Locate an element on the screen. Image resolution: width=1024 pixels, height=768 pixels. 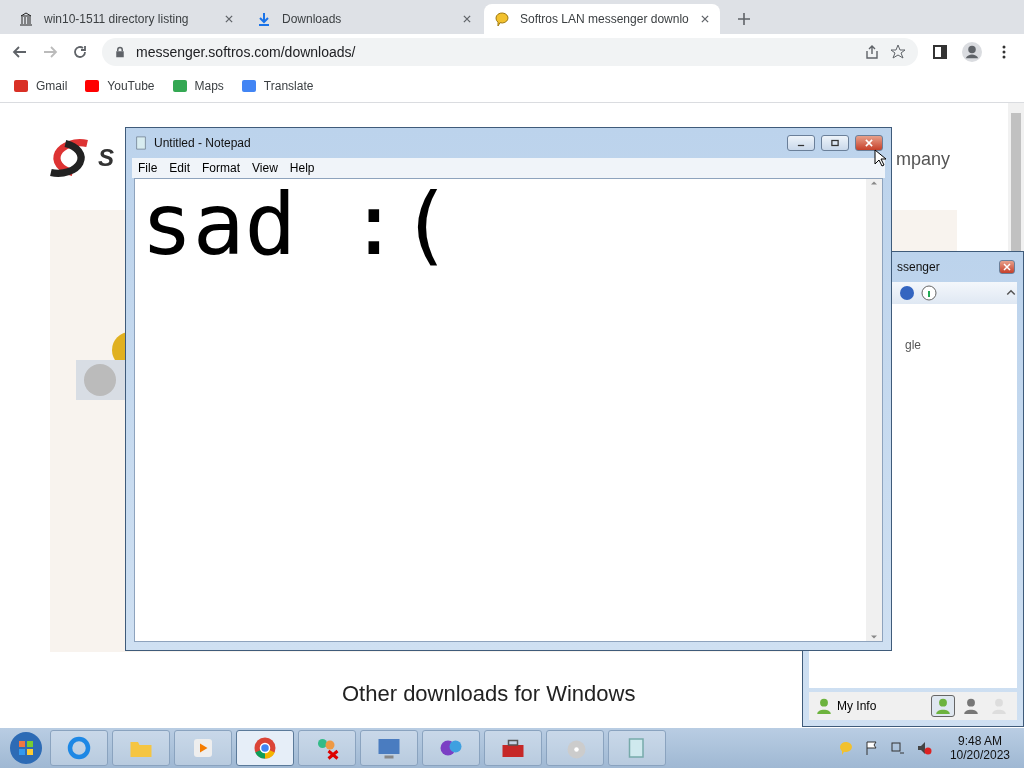
menu-item: Help is located at coordinates (302, 168).